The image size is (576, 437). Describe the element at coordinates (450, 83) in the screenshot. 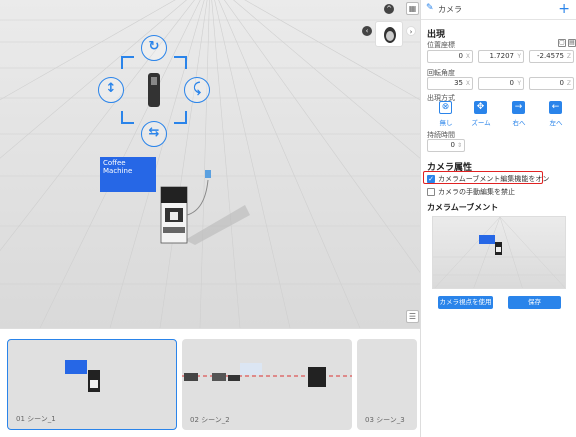

I see `rotation-x-input: 35 X` at that location.